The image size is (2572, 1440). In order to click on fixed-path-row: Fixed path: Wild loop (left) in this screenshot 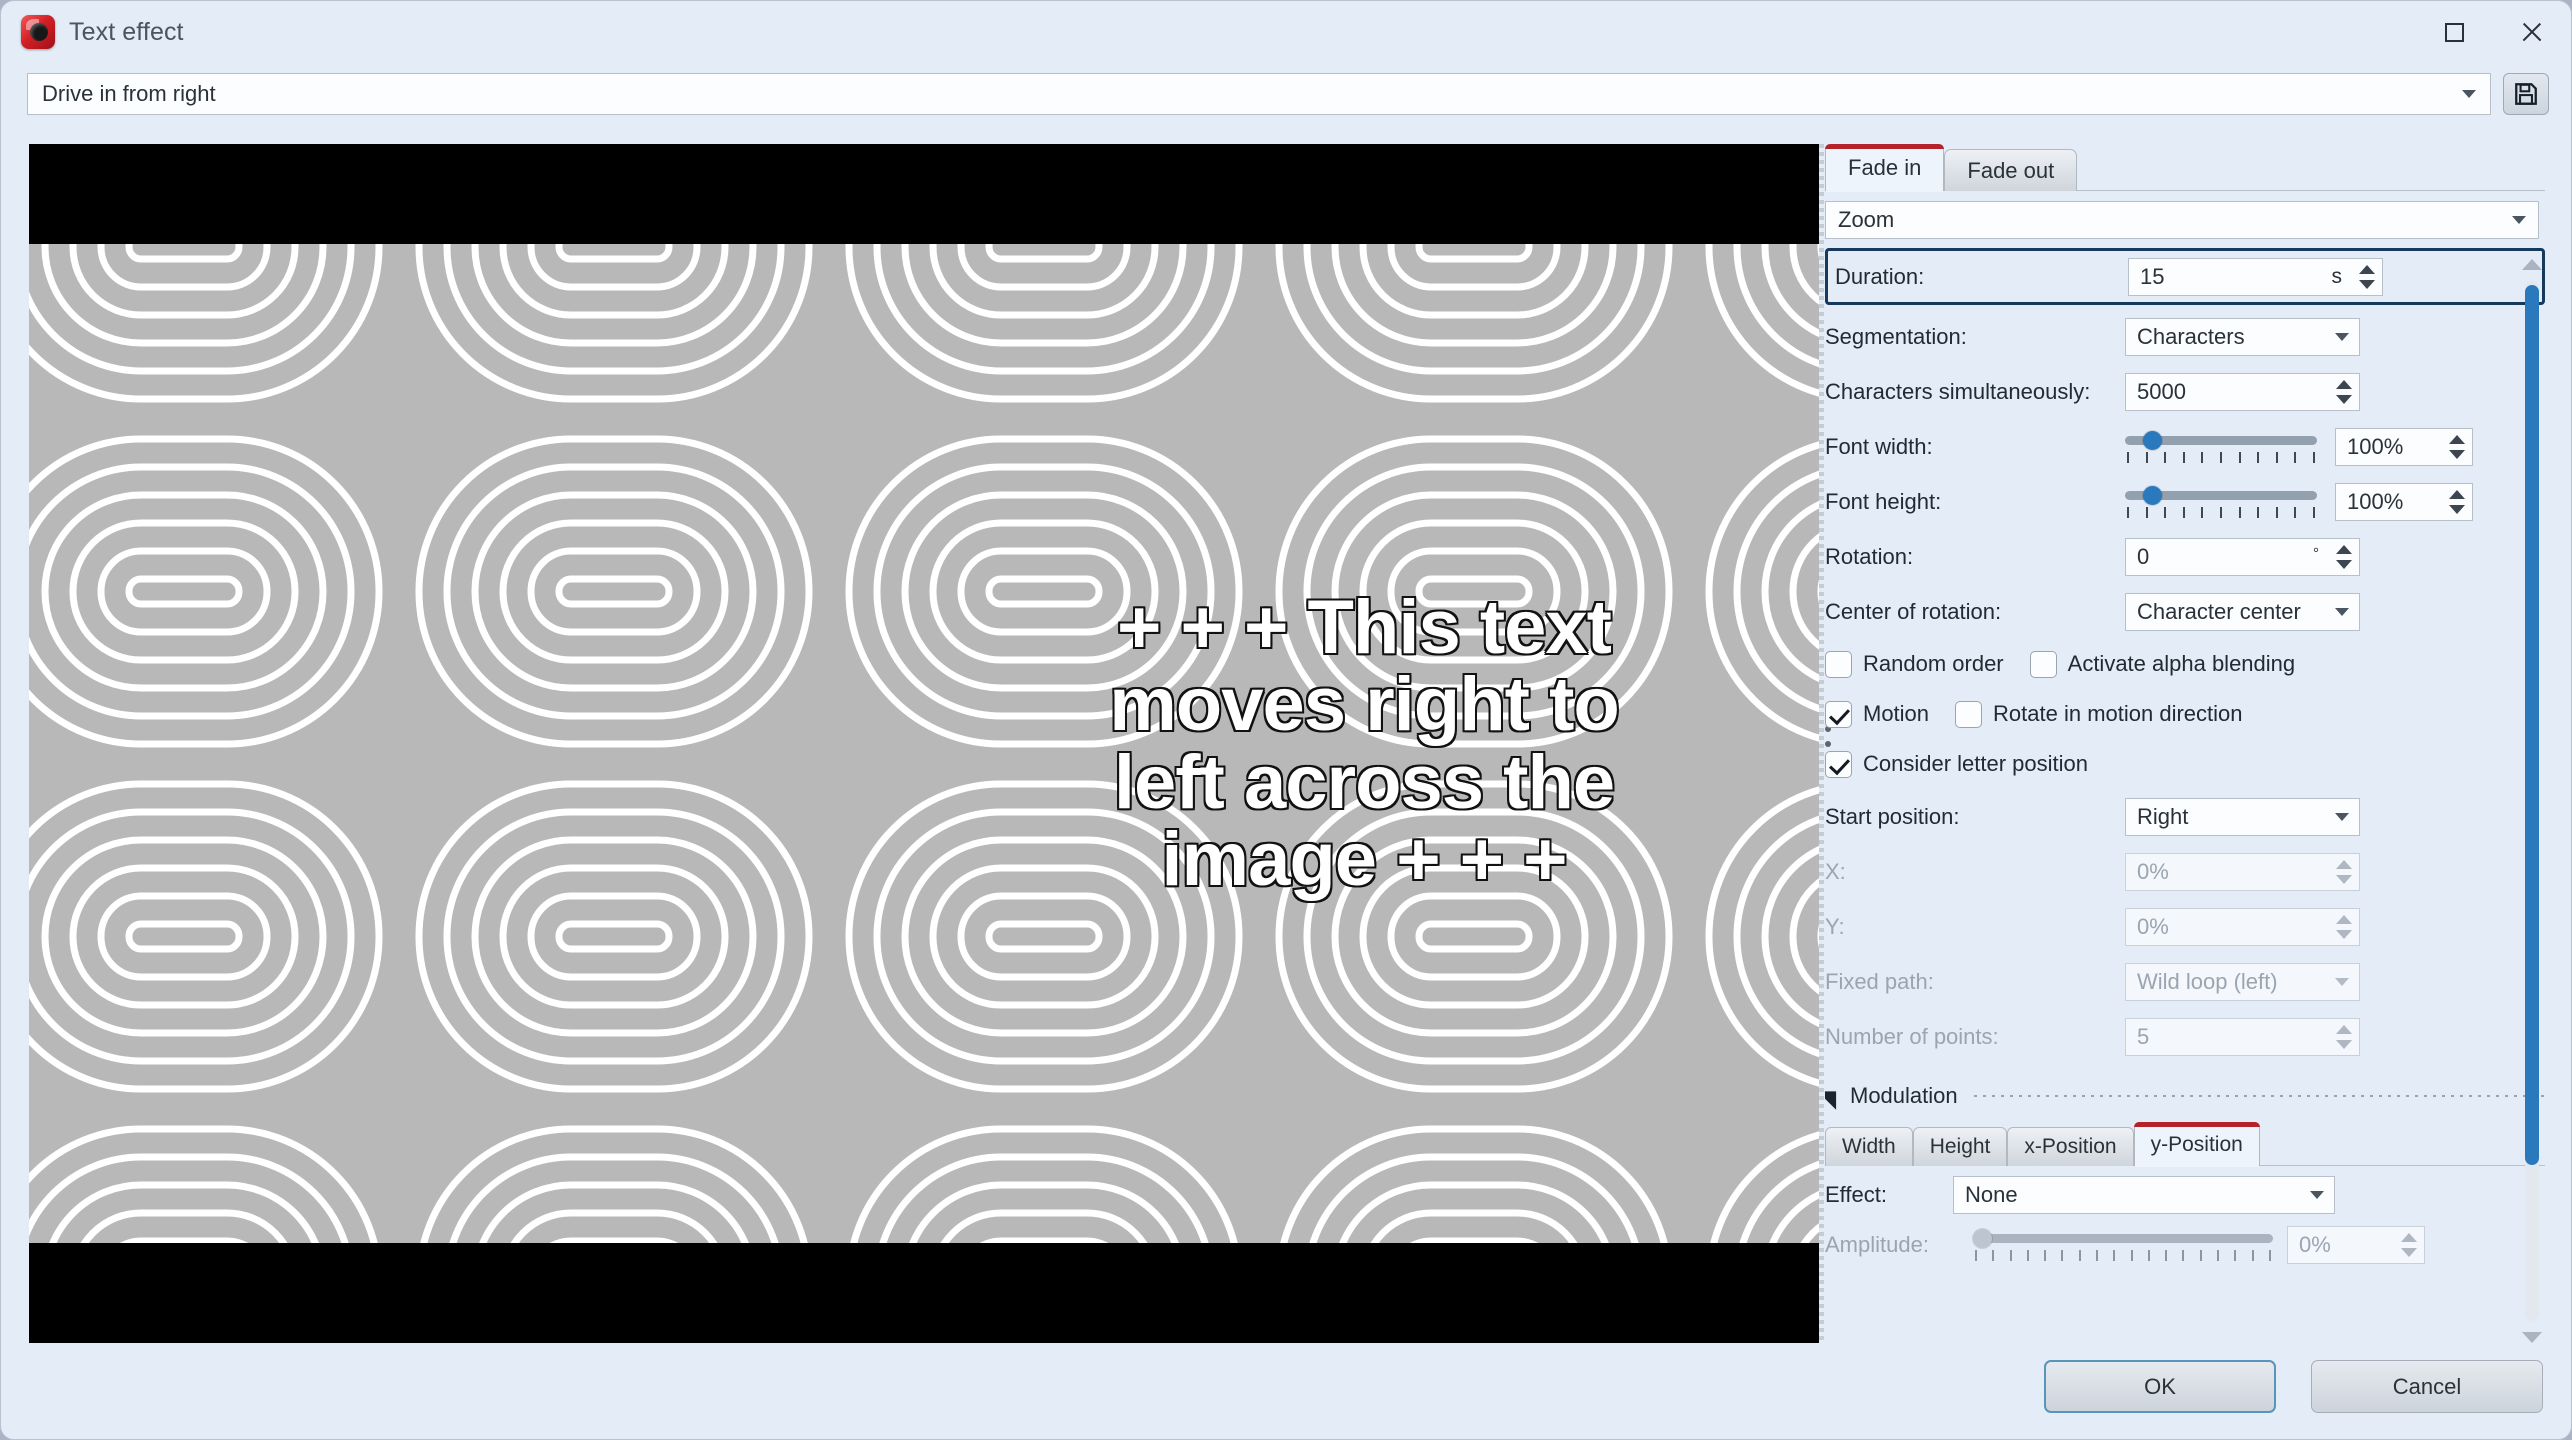, I will do `click(2185, 982)`.